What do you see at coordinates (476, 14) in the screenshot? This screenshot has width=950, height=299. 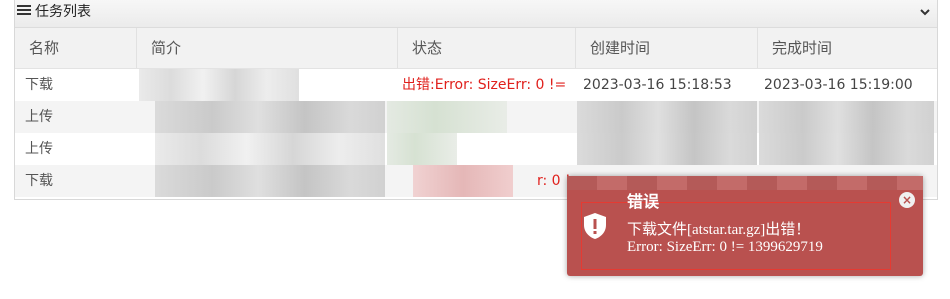 I see `panel-header: 任务列表` at bounding box center [476, 14].